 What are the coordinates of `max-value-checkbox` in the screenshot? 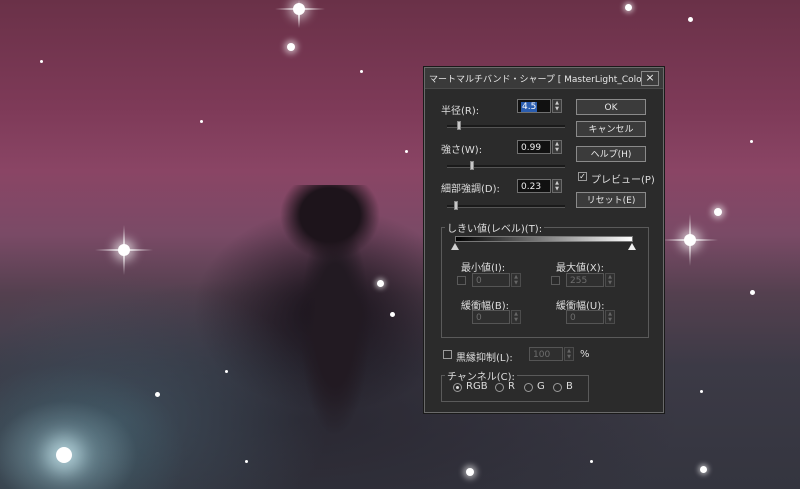 It's located at (555, 280).